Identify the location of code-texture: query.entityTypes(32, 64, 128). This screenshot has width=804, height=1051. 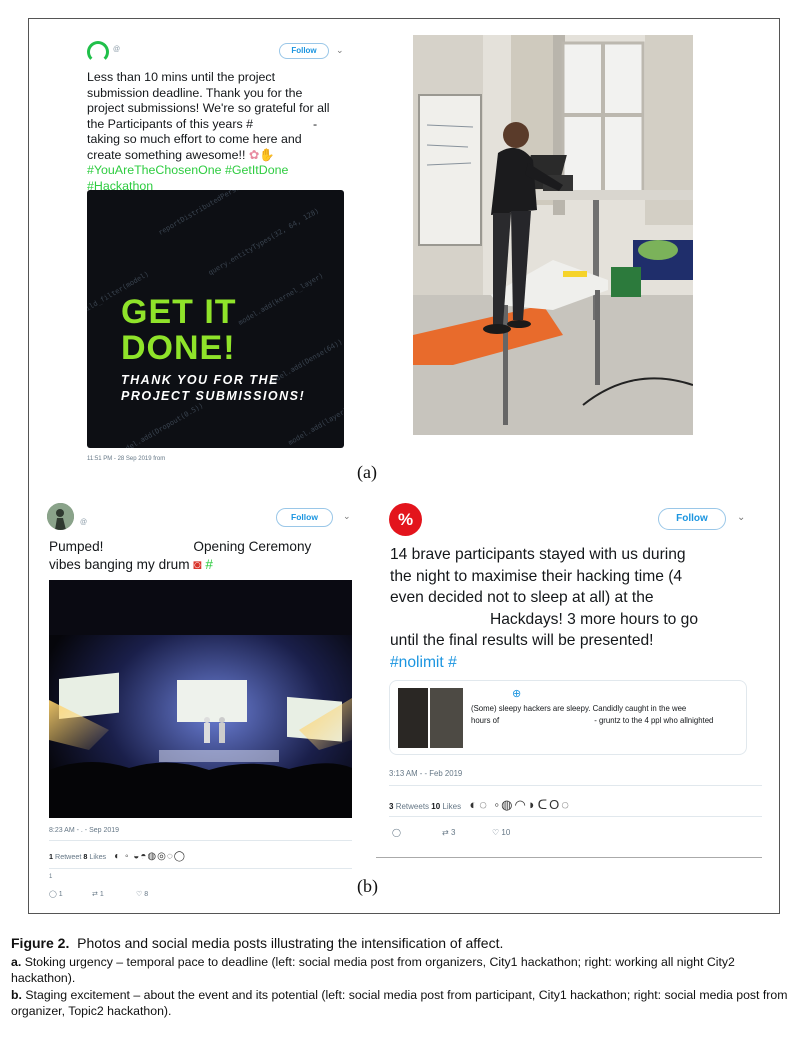
(264, 241).